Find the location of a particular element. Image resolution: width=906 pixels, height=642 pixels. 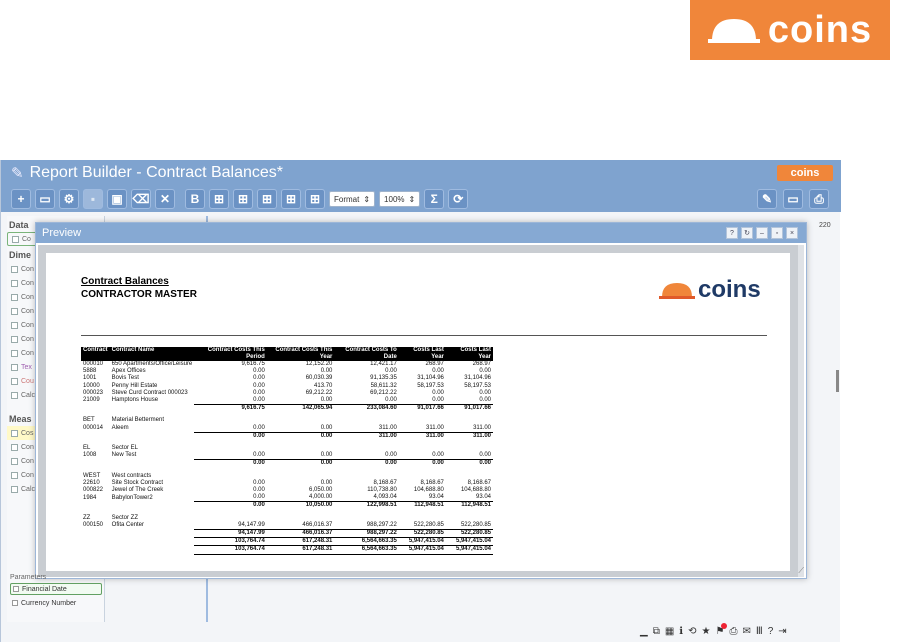

table-cell: 110,738.80 is located at coordinates (382, 490).